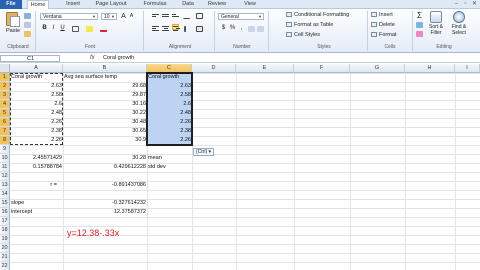  What do you see at coordinates (436, 23) in the screenshot?
I see `sort-filter-button: Sort & Filter` at bounding box center [436, 23].